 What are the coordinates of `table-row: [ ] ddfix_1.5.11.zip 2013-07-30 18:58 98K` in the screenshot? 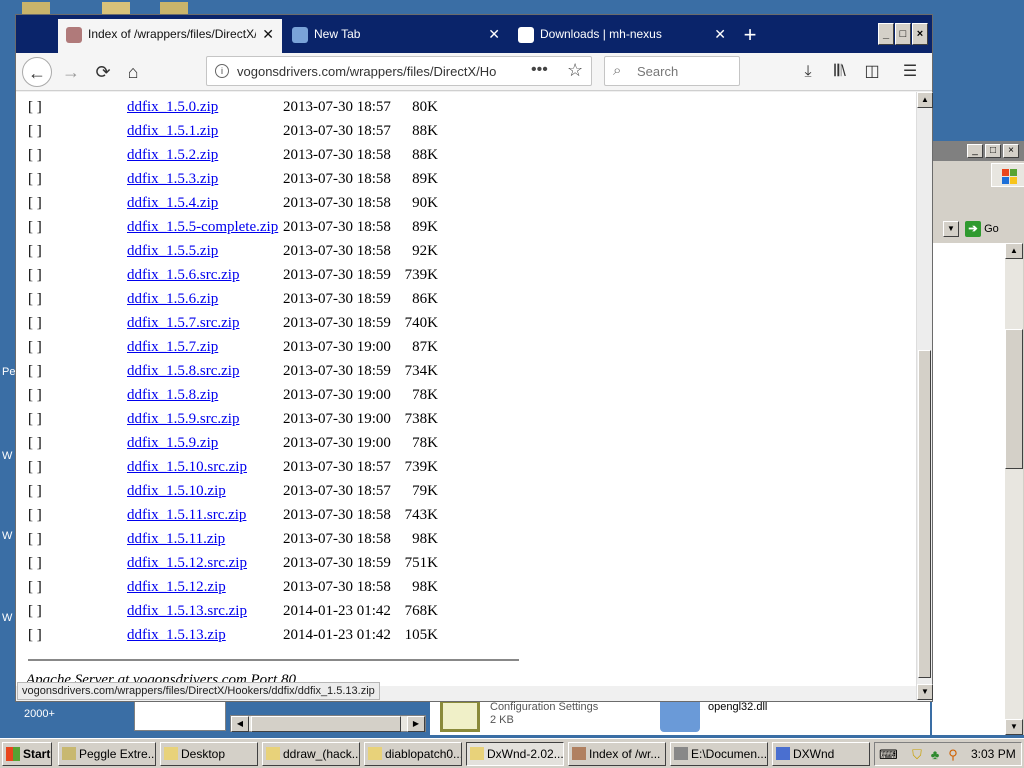 It's located at (276, 541).